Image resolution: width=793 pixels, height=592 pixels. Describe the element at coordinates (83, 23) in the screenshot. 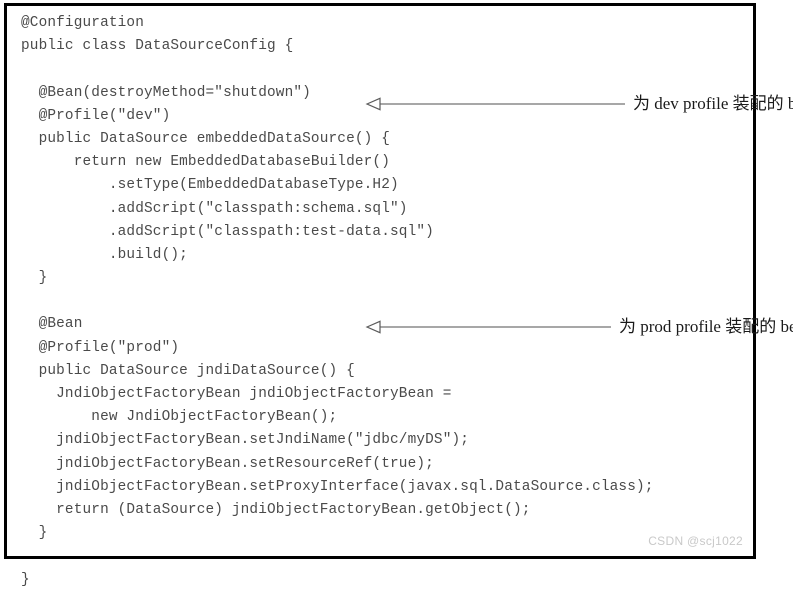

I see `code-line: @Configuration` at that location.